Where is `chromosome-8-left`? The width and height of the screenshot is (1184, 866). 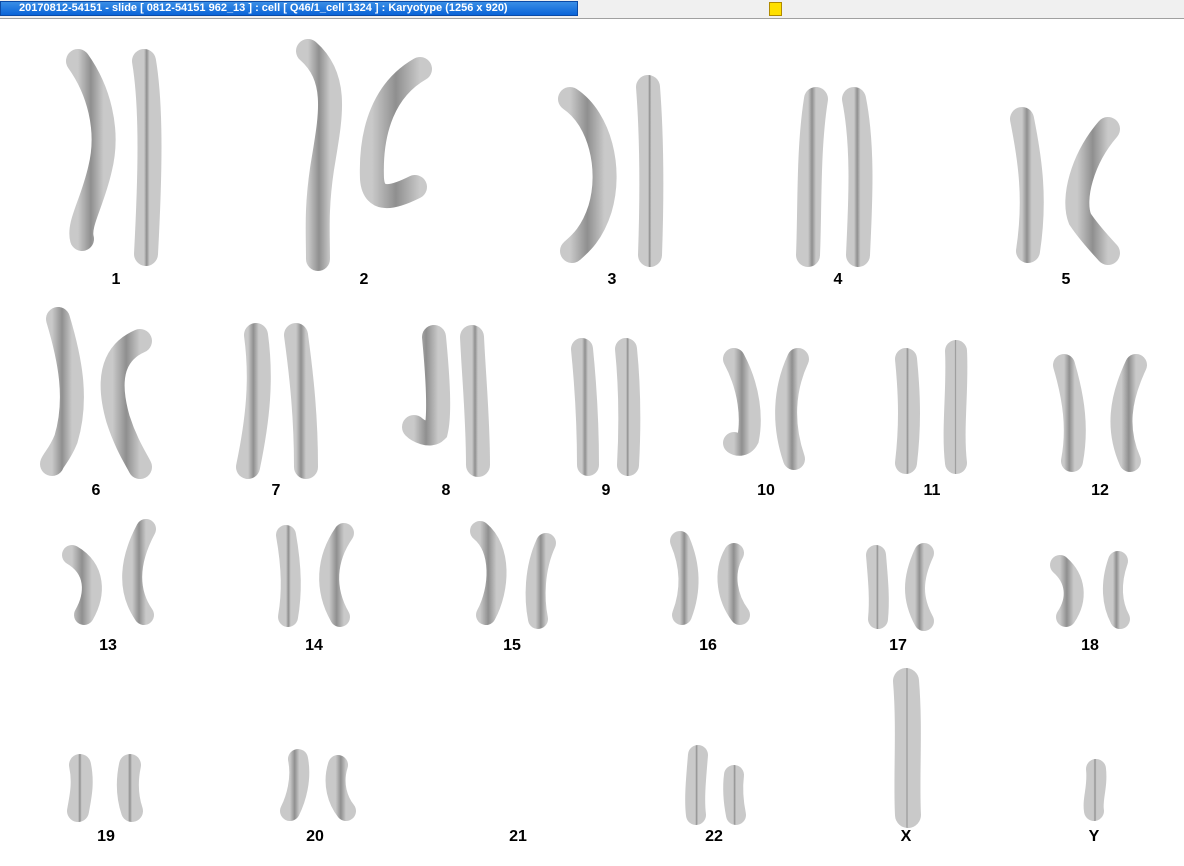 chromosome-8-left is located at coordinates (426, 385).